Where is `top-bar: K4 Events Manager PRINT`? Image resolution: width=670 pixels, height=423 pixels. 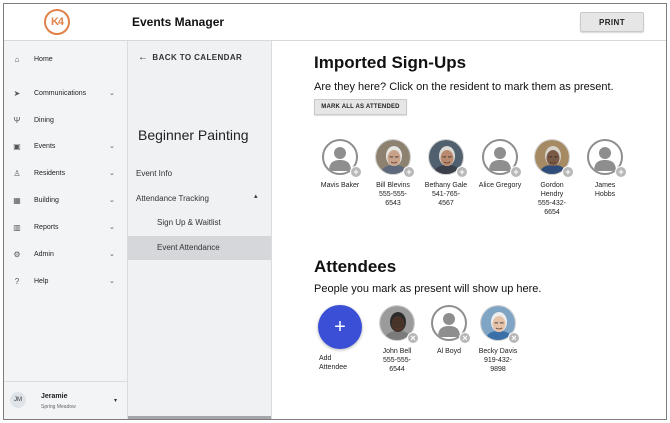
top-bar: K4 Events Manager PRINT is located at coordinates (335, 22).